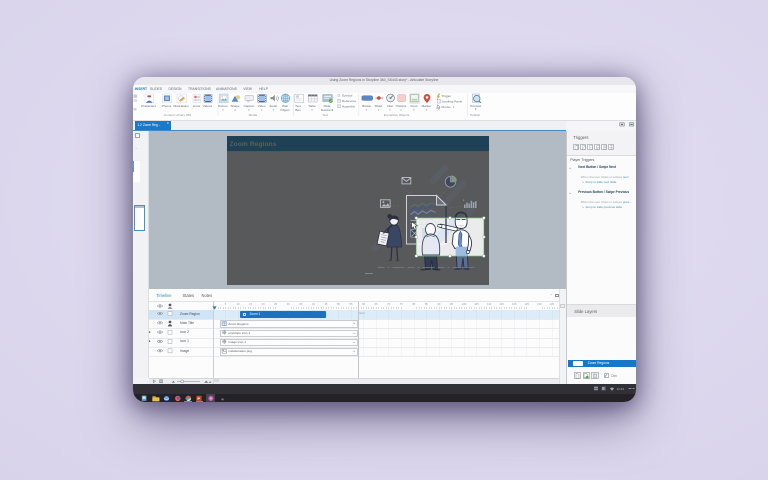 This screenshot has height=480, width=768. Describe the element at coordinates (348, 107) in the screenshot. I see `svg-text: Hyperlink` at that location.